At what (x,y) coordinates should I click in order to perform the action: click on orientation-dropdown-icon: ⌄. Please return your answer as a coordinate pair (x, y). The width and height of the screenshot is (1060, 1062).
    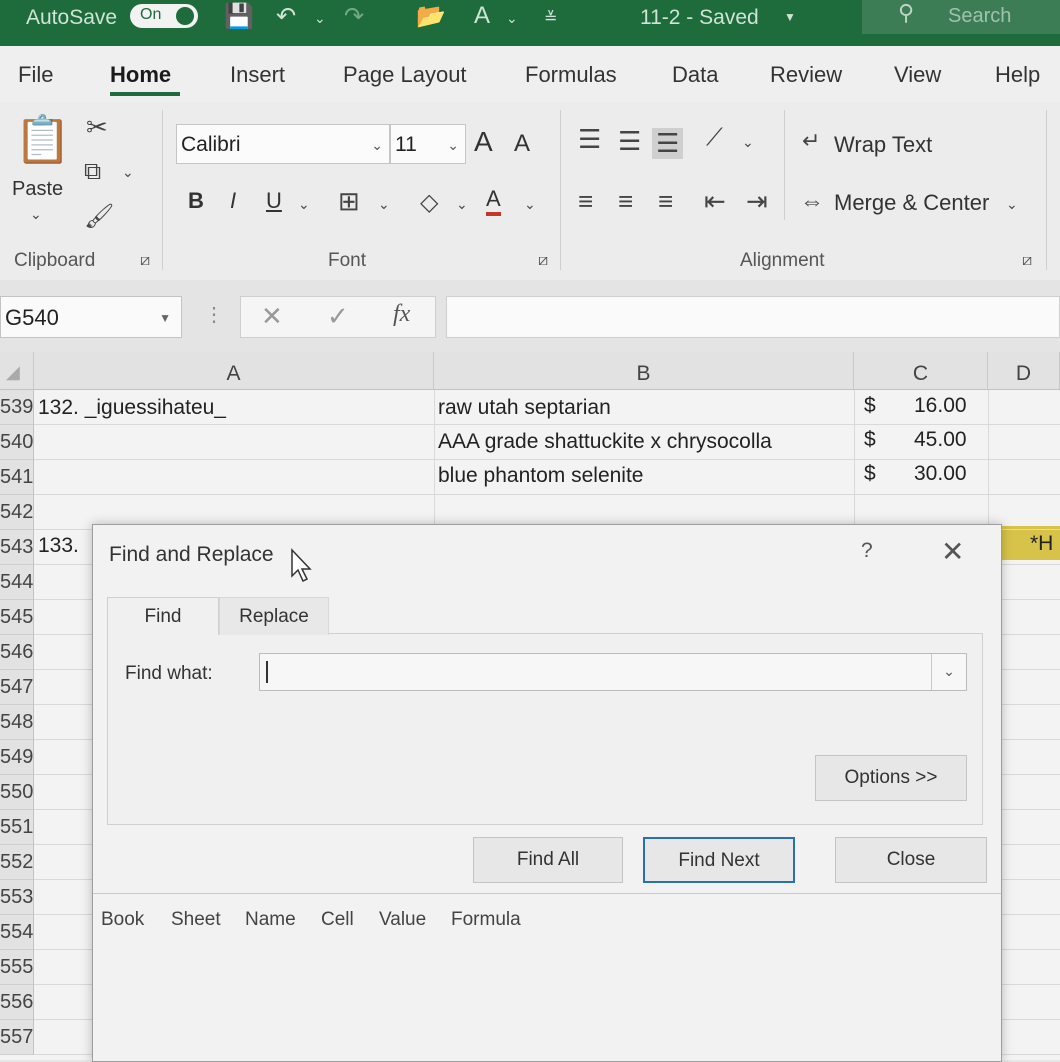
    Looking at the image, I should click on (748, 142).